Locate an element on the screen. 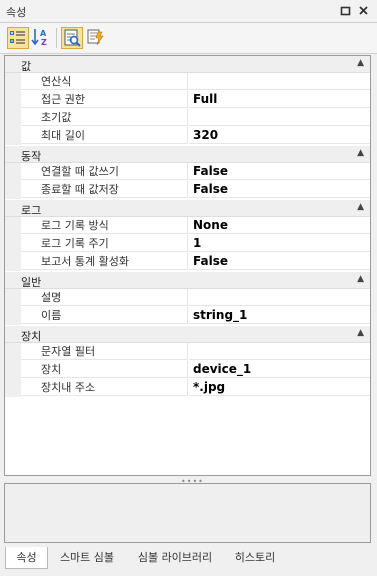 Image resolution: width=377 pixels, height=576 pixels. category-name: 장치 is located at coordinates (31, 336).